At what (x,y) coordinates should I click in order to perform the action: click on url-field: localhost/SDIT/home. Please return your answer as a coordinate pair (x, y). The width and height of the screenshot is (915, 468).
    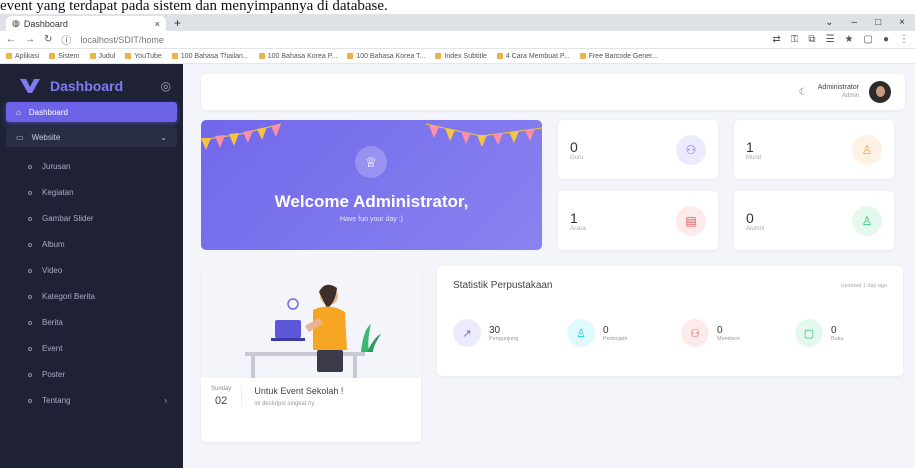
    Looking at the image, I should click on (122, 40).